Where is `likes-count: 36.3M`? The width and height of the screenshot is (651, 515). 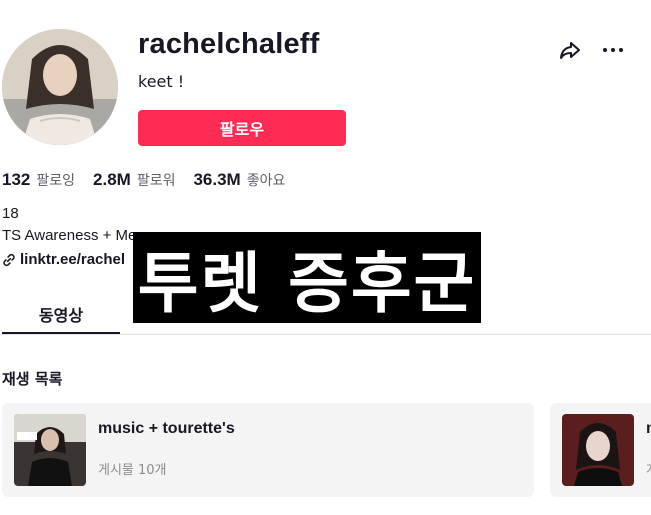
likes-count: 36.3M is located at coordinates (217, 179).